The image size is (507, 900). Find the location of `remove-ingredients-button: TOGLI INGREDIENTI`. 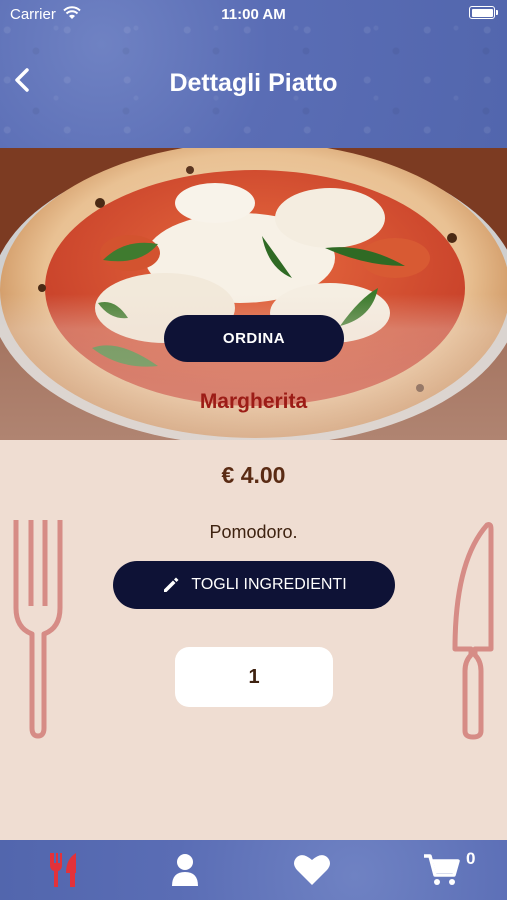

remove-ingredients-button: TOGLI INGREDIENTI is located at coordinates (254, 585).